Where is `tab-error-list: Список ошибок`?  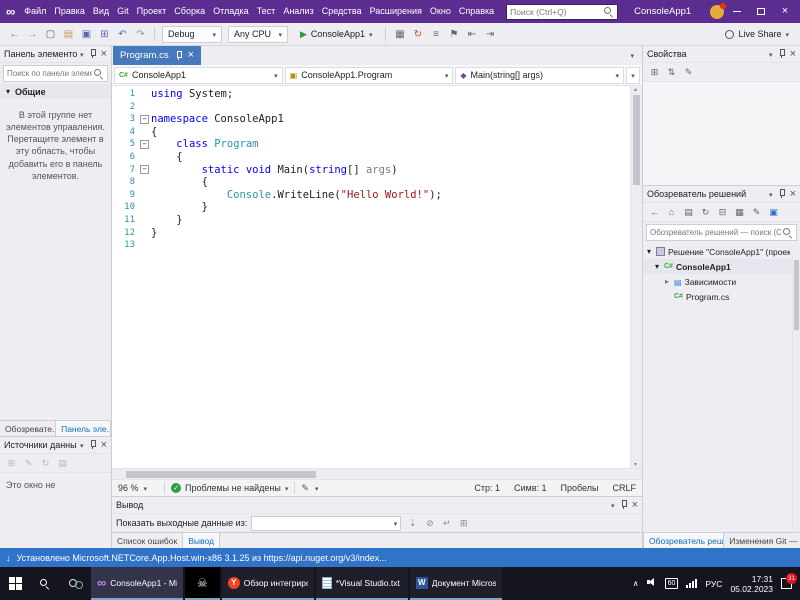 tab-error-list: Список ошибок is located at coordinates (147, 540).